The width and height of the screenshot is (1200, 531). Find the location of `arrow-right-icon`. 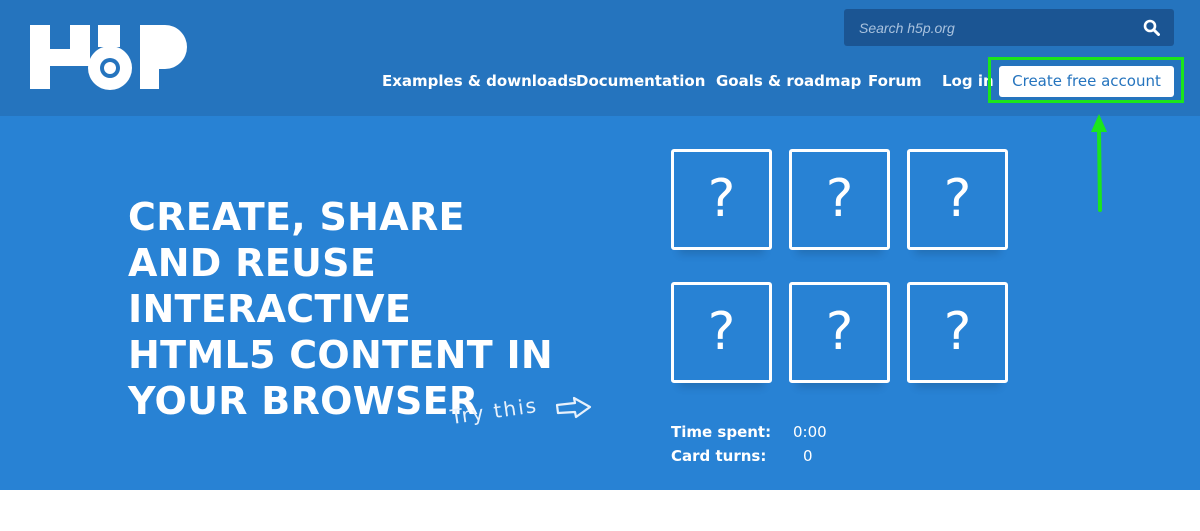

arrow-right-icon is located at coordinates (573, 407).